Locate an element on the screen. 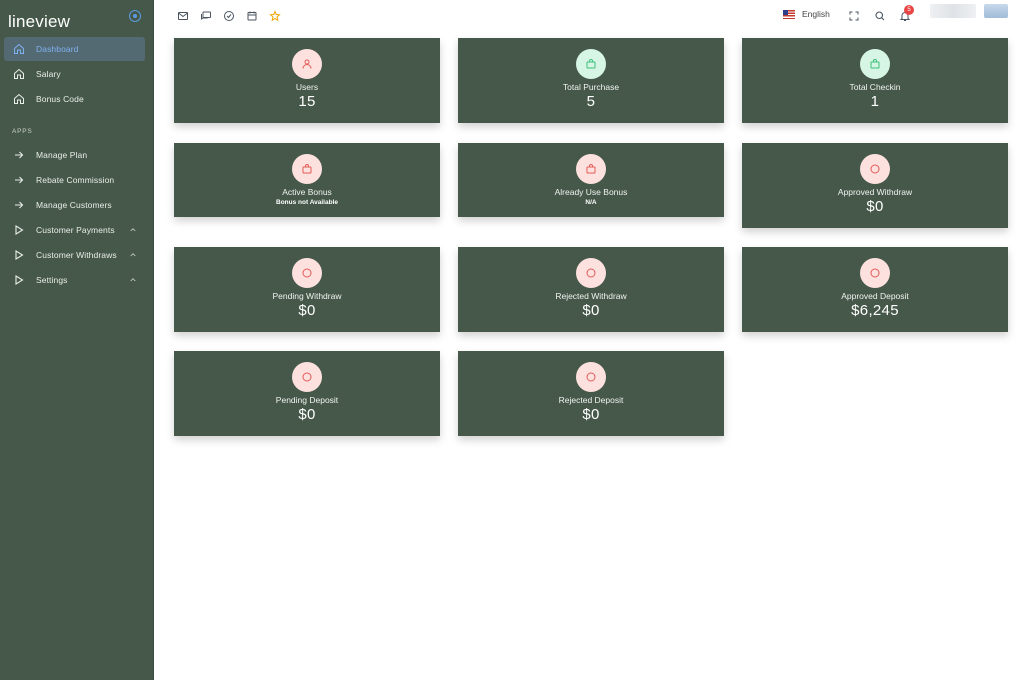 This screenshot has height=680, width=1024. user-name-blurred is located at coordinates (953, 11).